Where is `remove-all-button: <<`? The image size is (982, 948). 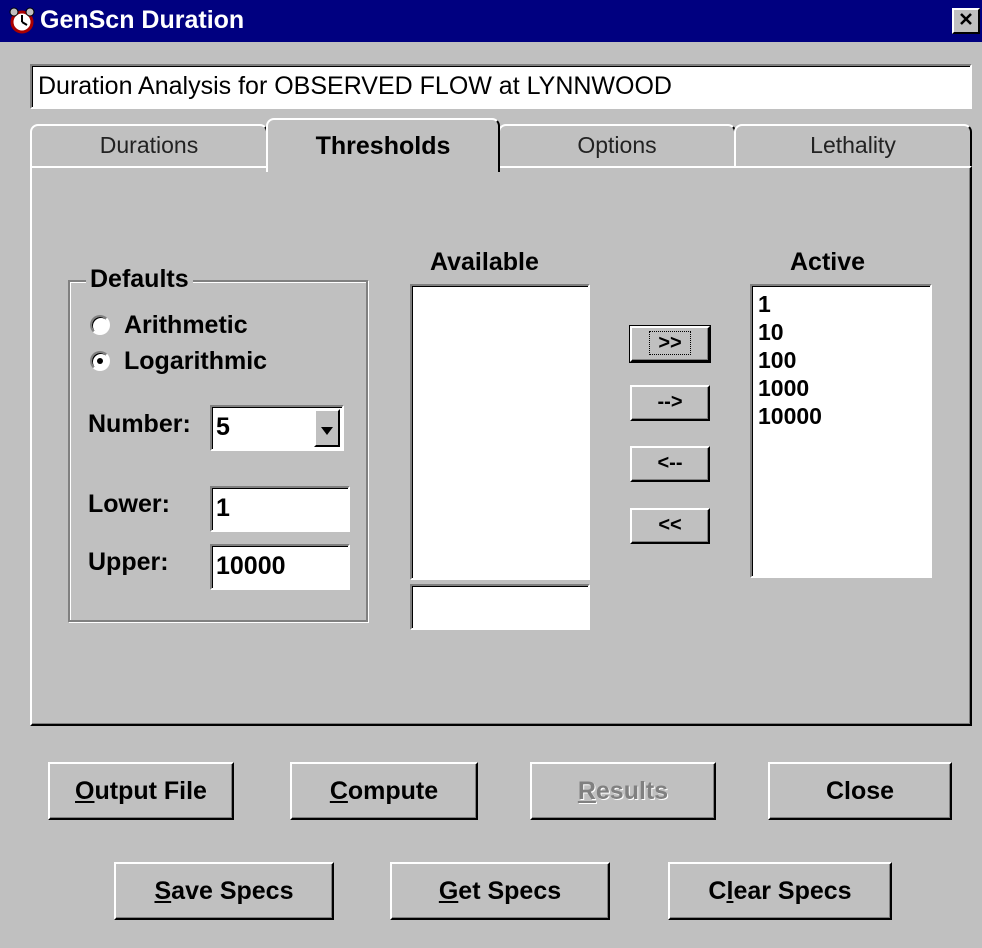
remove-all-button: << is located at coordinates (670, 526).